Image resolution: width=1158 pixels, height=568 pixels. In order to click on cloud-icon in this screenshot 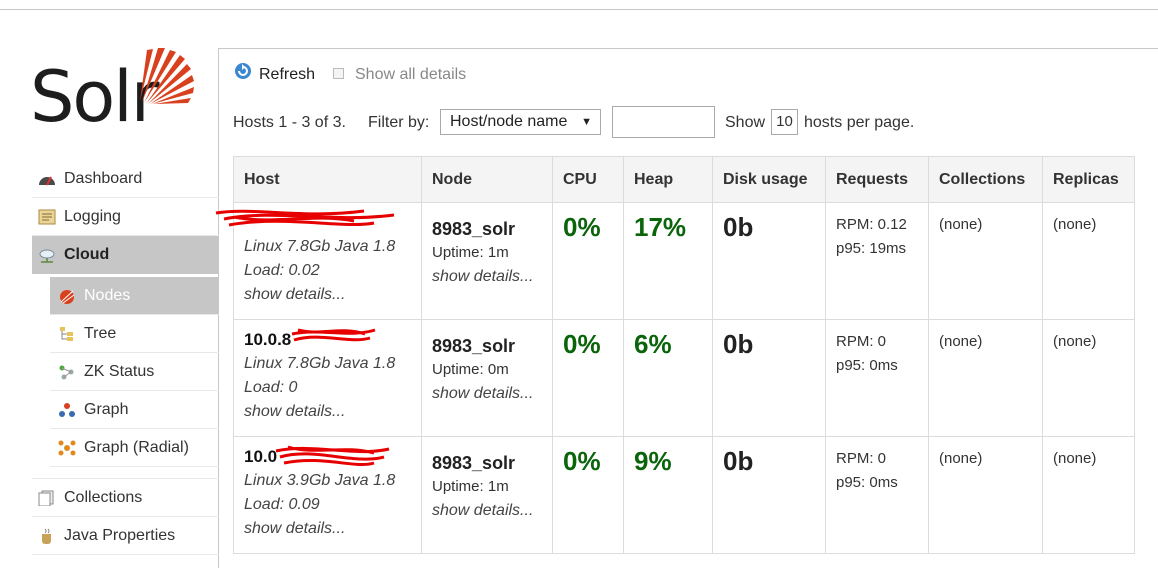, I will do `click(47, 256)`.